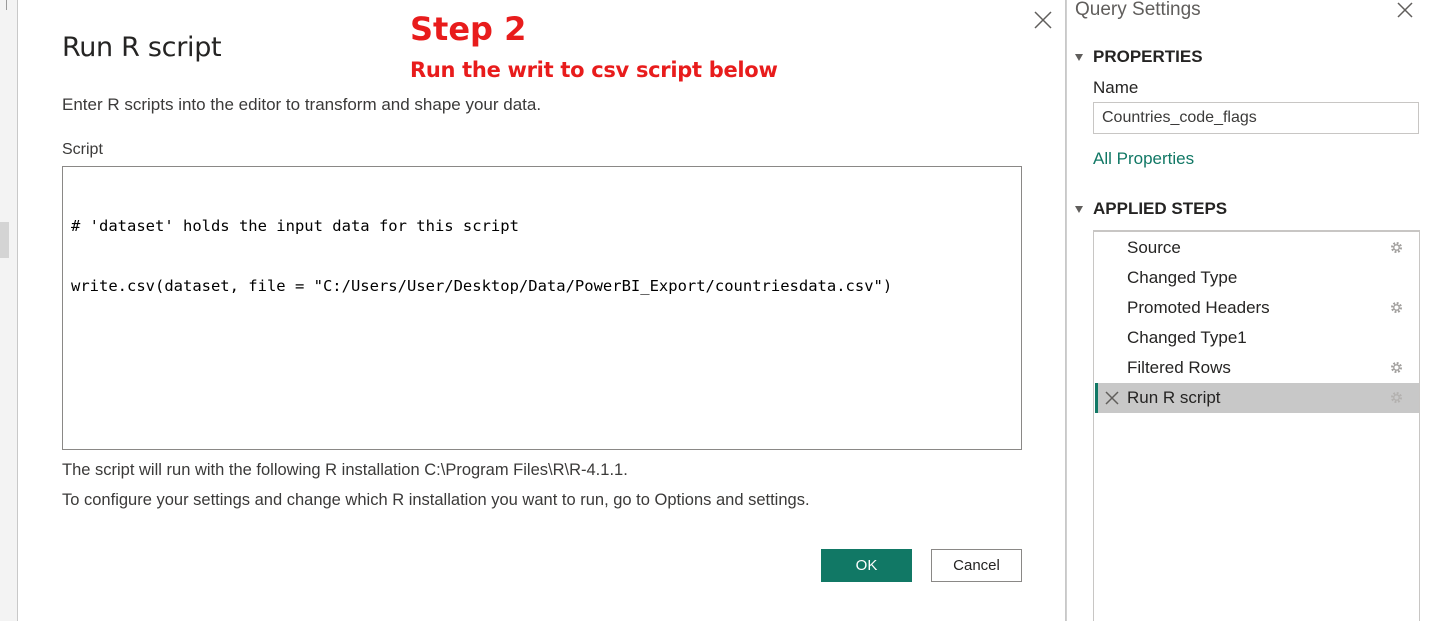 Image resolution: width=1432 pixels, height=621 pixels. I want to click on properties-header-label: PROPERTIES, so click(1148, 56).